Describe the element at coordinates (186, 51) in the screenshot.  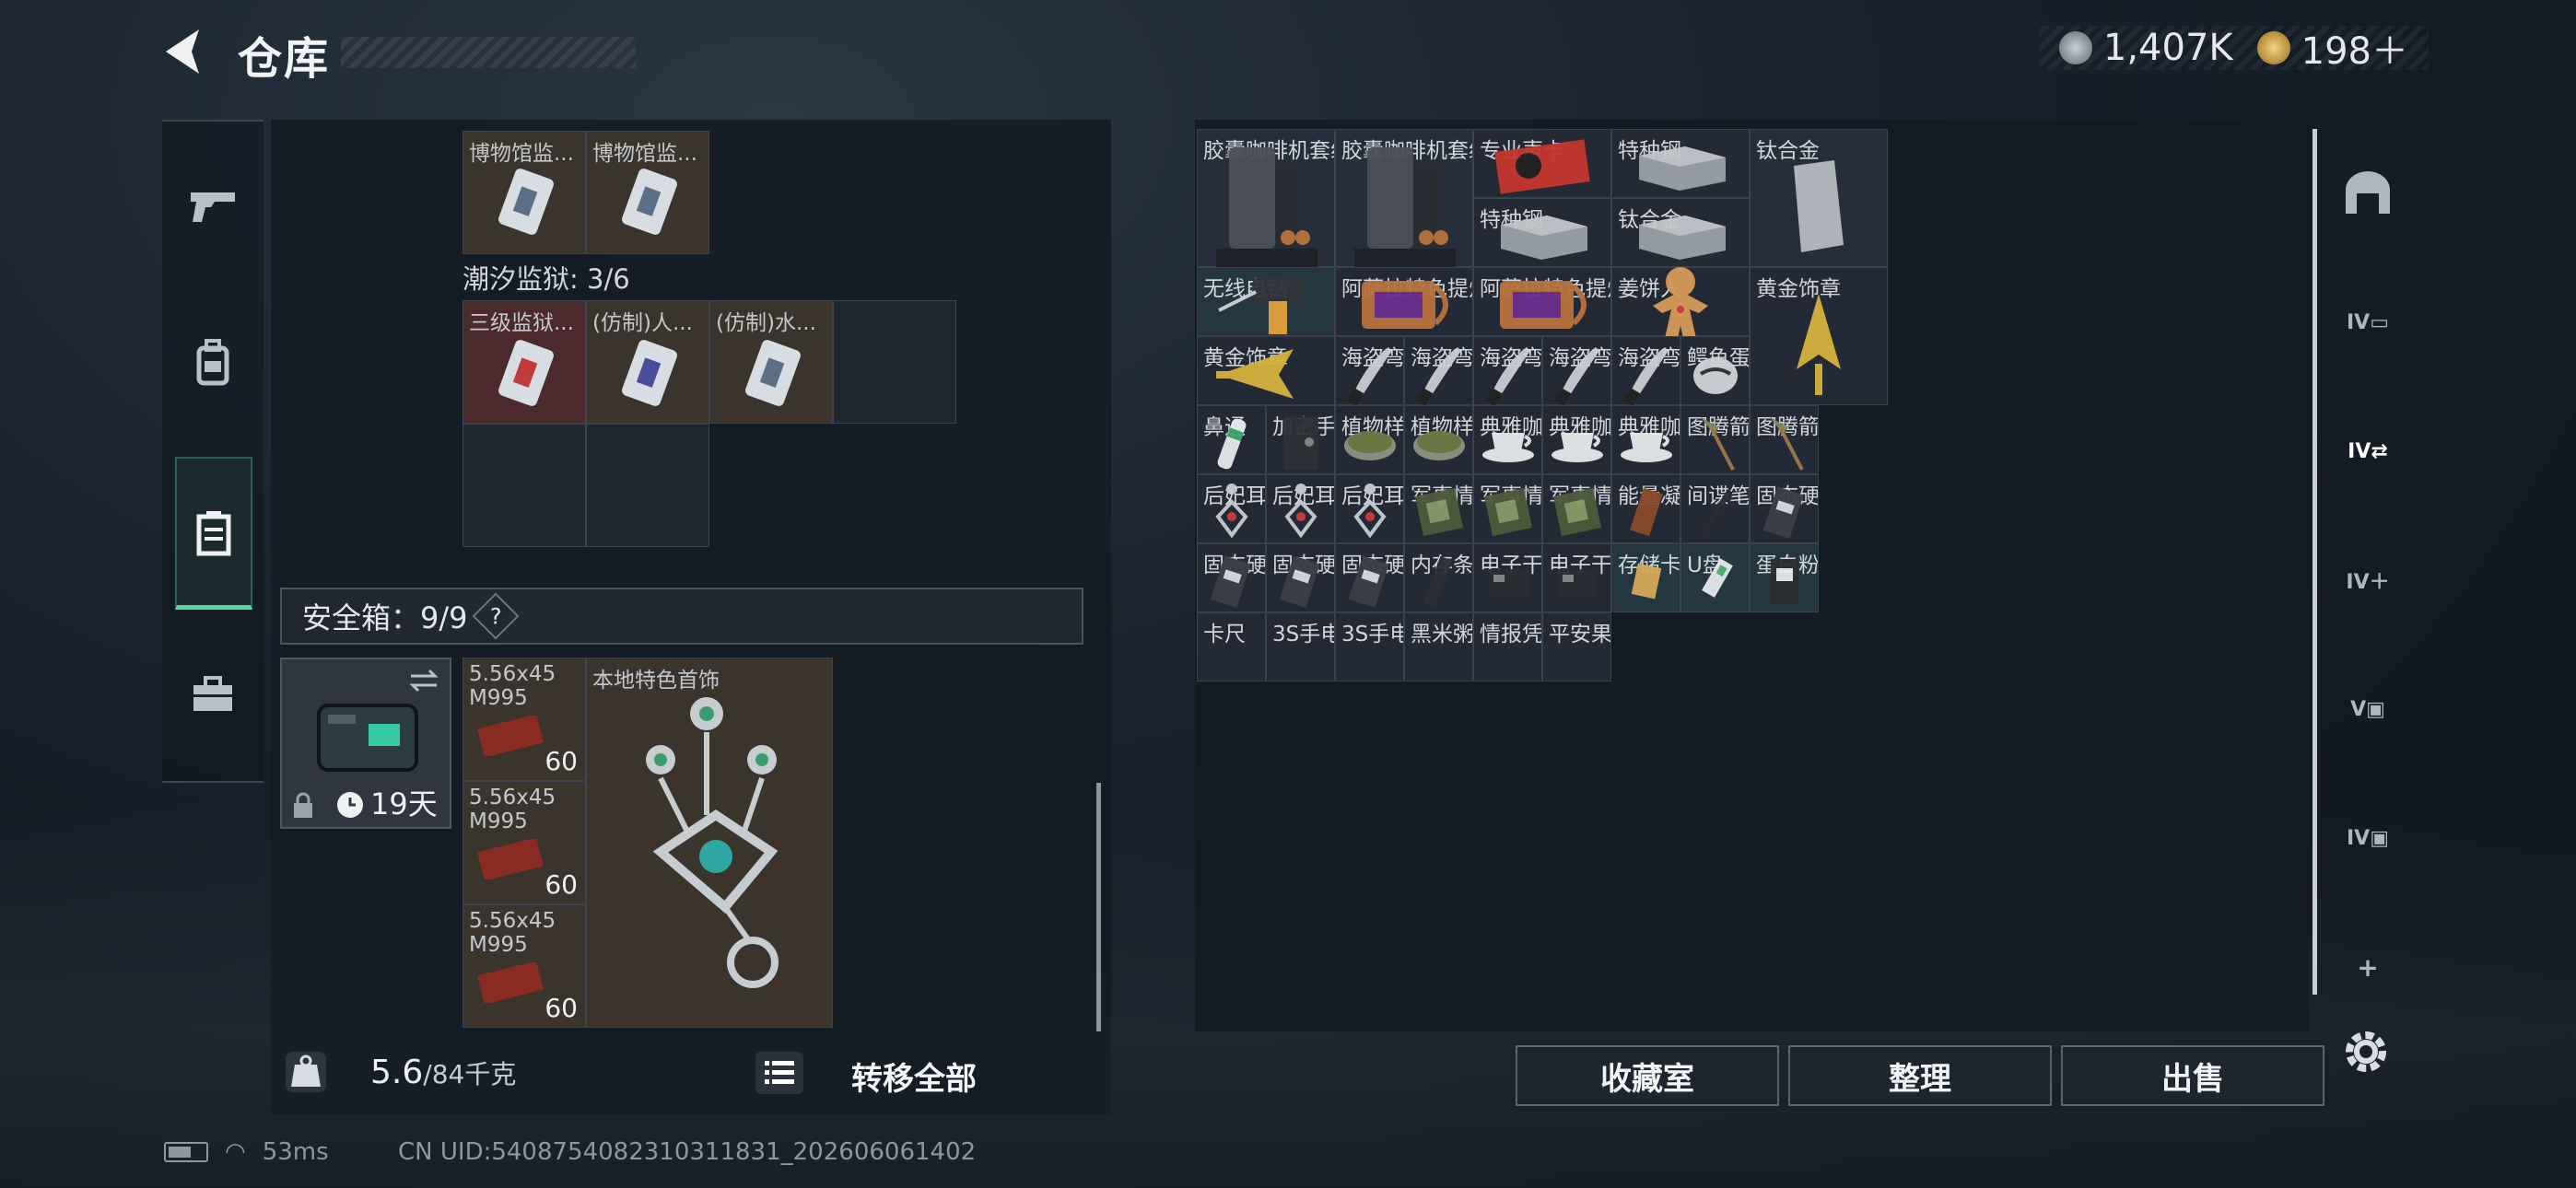
I see `back-arrow-icon` at that location.